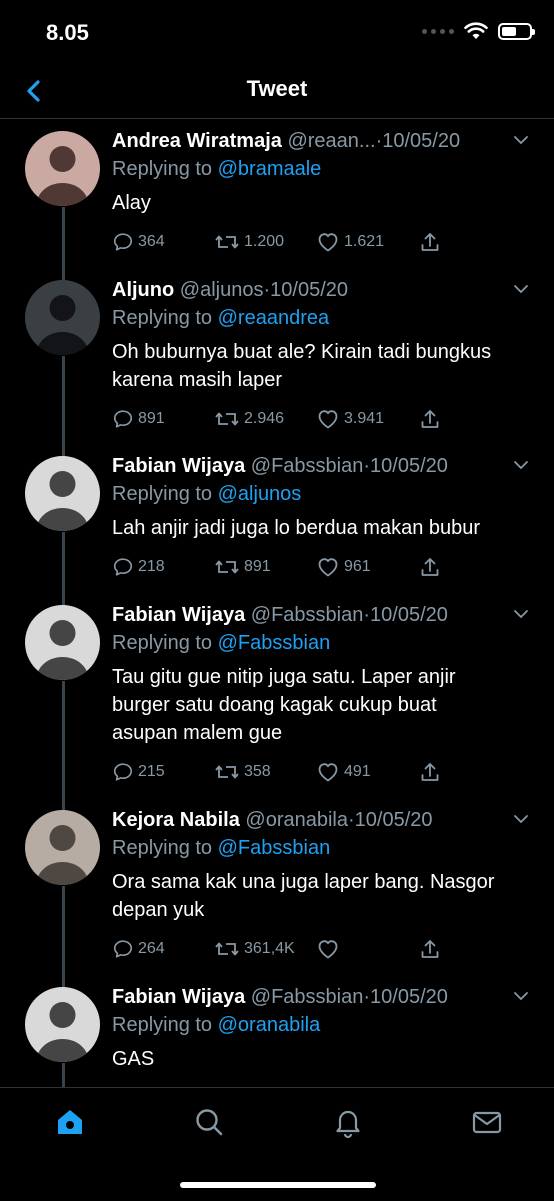 The height and width of the screenshot is (1201, 554). Describe the element at coordinates (176, 820) in the screenshot. I see `display-name: Kejora Nabila` at that location.